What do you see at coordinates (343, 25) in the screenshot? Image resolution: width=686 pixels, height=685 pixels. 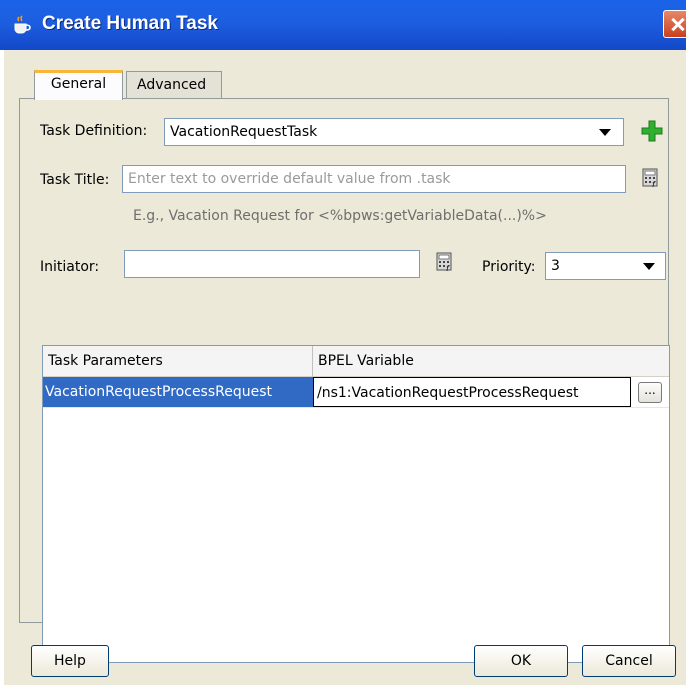 I see `title-bar: Create Human Task` at bounding box center [343, 25].